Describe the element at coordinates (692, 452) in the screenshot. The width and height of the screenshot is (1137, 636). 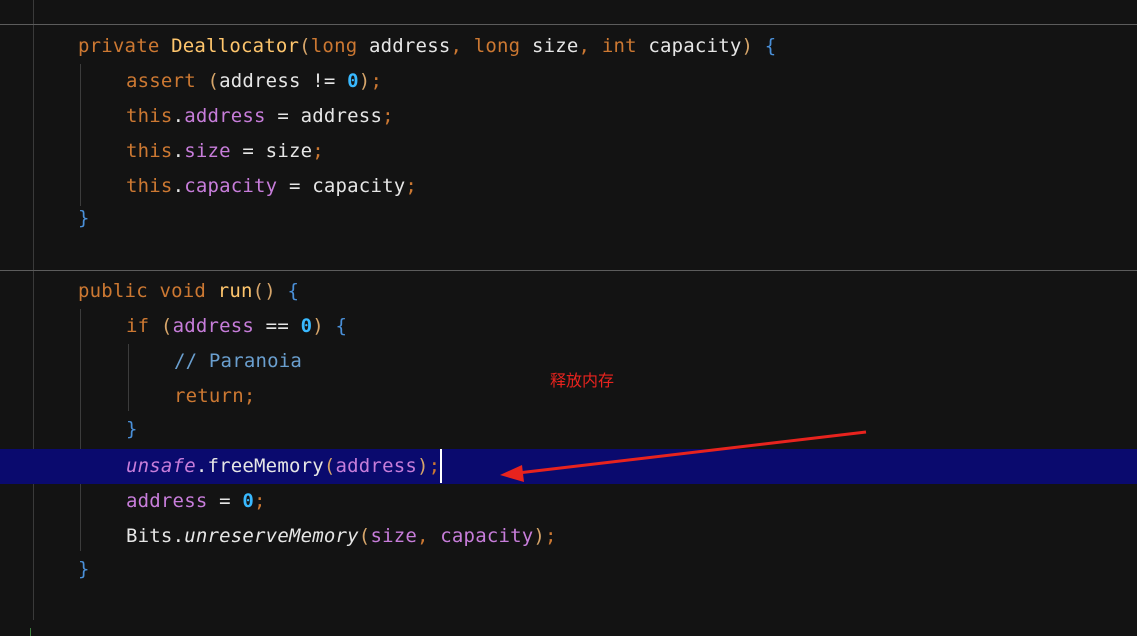
I see `arrow-shaft` at that location.